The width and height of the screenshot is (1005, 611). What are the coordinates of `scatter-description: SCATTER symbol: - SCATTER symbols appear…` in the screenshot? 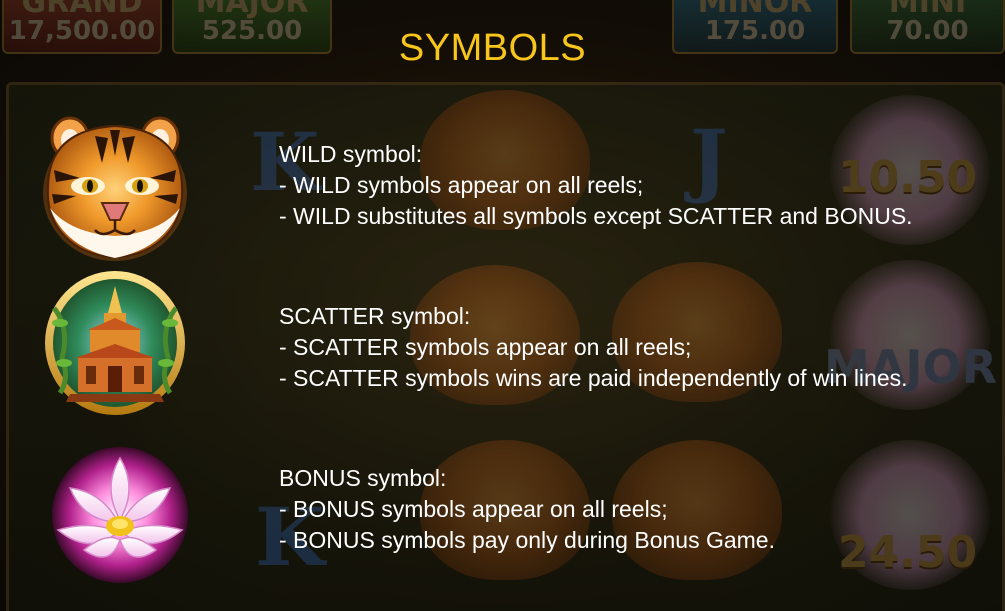 It's located at (593, 347).